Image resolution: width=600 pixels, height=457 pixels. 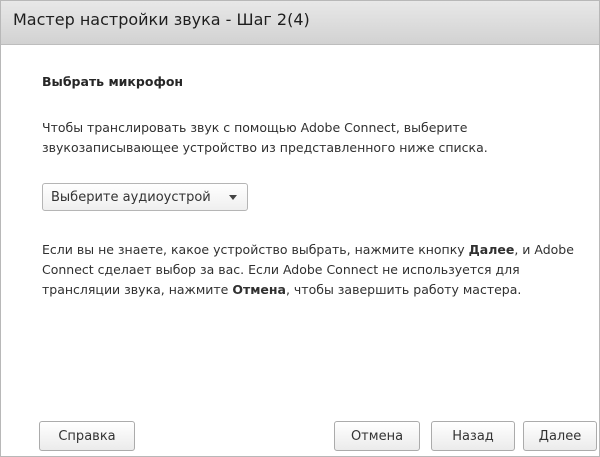 What do you see at coordinates (403, 289) in the screenshot?
I see `help-text-part3: , чтобы завершить работу мастера.` at bounding box center [403, 289].